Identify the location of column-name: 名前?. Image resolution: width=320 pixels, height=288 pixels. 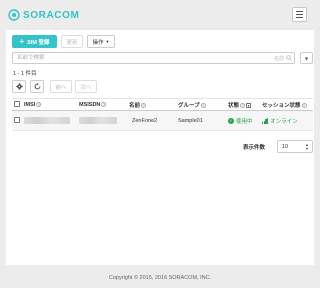
(151, 104).